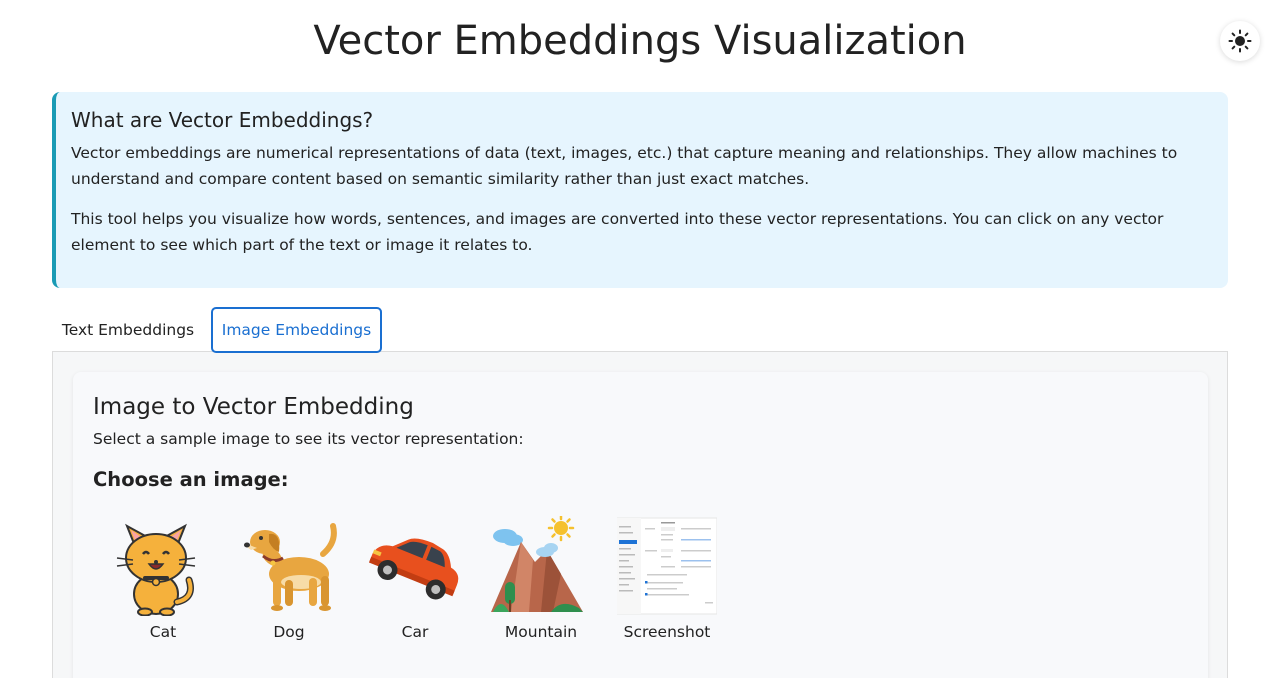 The width and height of the screenshot is (1280, 678). Describe the element at coordinates (415, 632) in the screenshot. I see `image-label-car: Car` at that location.